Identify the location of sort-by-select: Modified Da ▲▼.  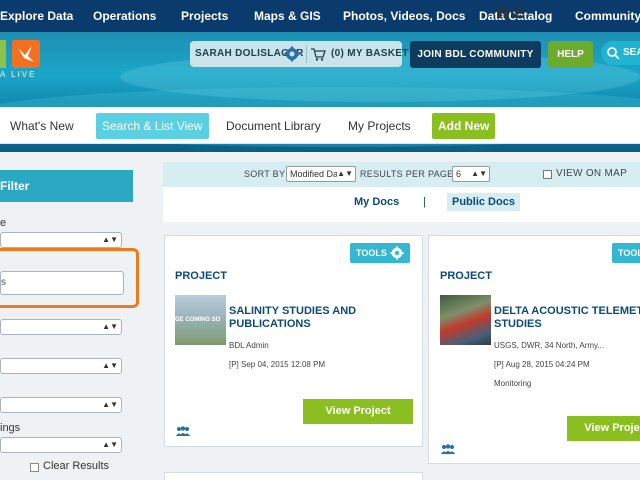
(321, 174).